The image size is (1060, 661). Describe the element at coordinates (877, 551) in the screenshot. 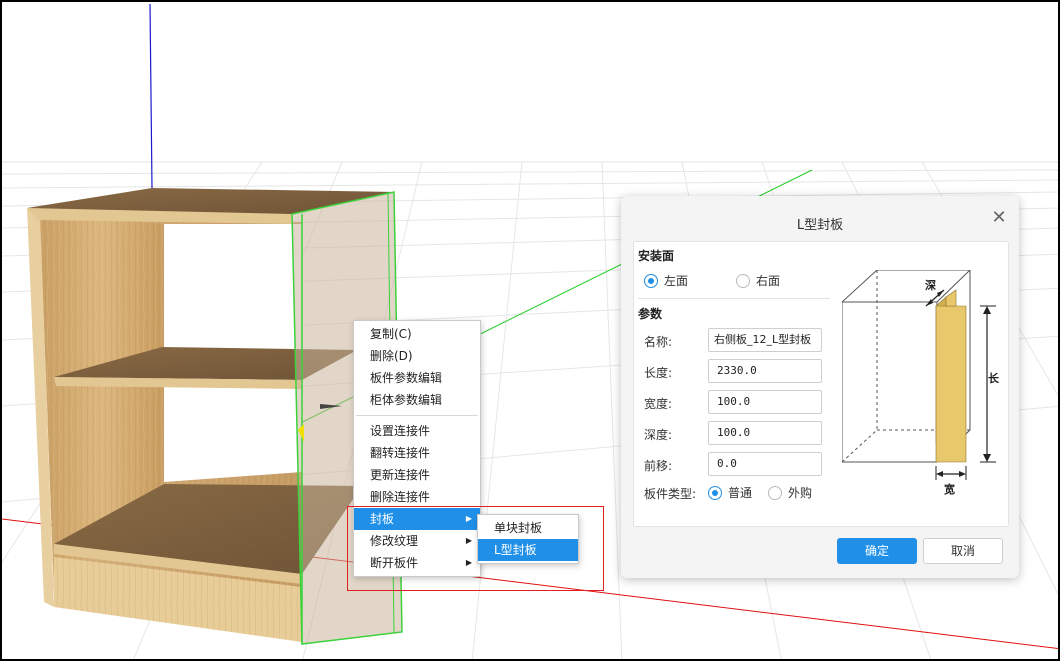

I see `ok-button: 确定` at that location.